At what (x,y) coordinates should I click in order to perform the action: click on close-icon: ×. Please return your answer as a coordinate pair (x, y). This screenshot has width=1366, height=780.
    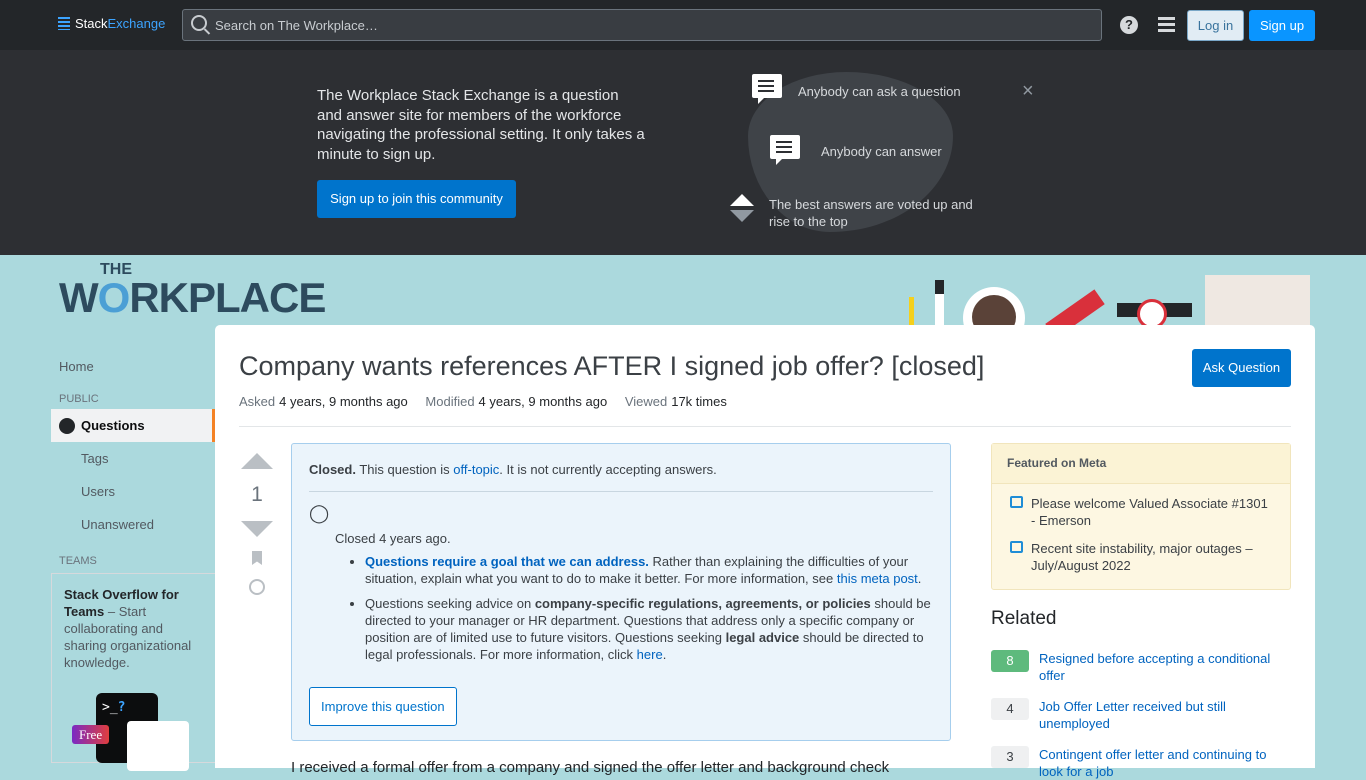
    Looking at the image, I should click on (1028, 91).